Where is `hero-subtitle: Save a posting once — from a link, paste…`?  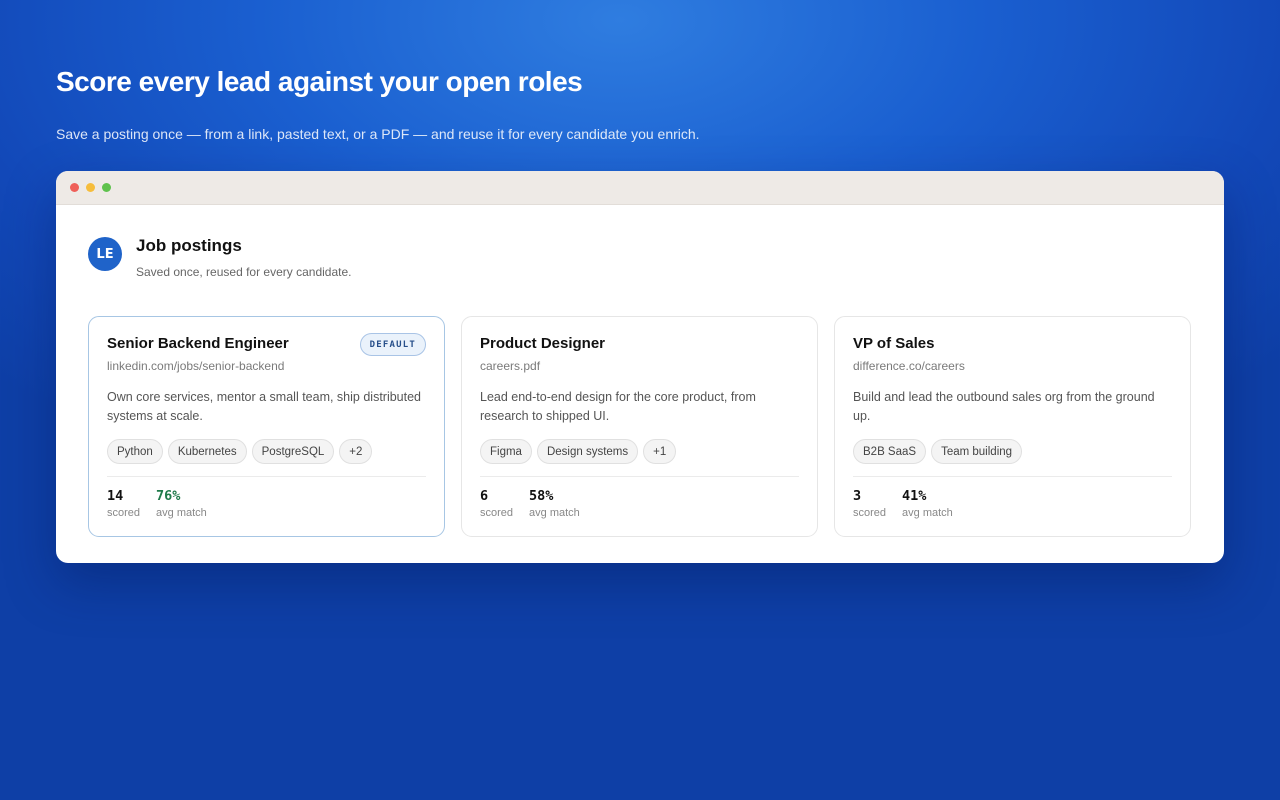 hero-subtitle: Save a posting once — from a link, paste… is located at coordinates (378, 134).